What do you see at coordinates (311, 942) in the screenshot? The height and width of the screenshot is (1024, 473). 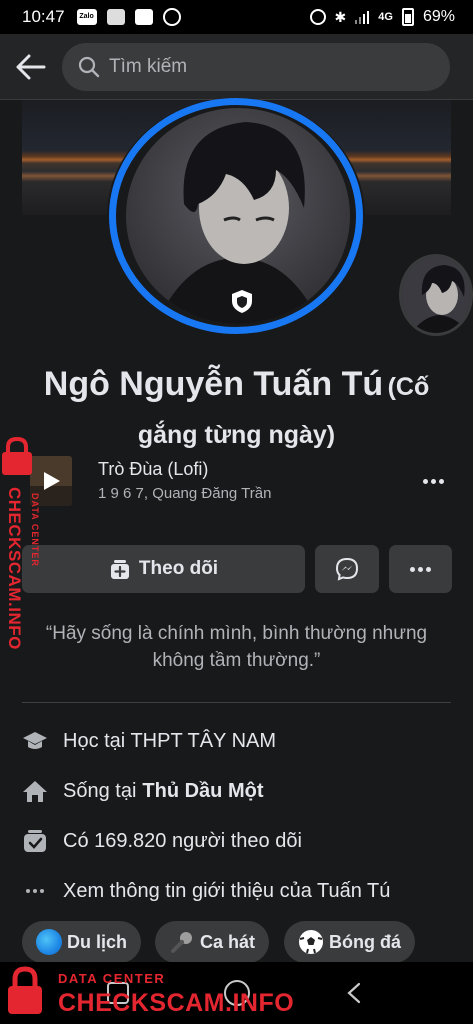 I see `soccer-ball-icon` at bounding box center [311, 942].